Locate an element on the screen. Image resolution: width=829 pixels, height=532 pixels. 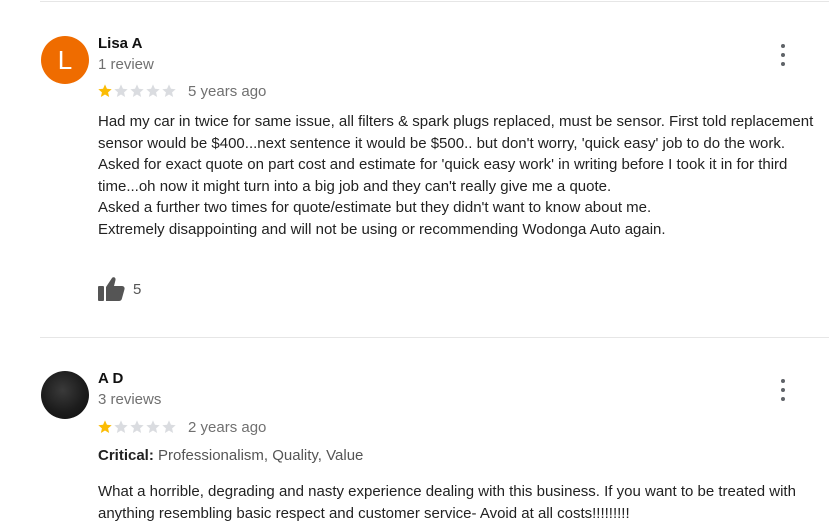
avatar-letter: L is located at coordinates (65, 59).